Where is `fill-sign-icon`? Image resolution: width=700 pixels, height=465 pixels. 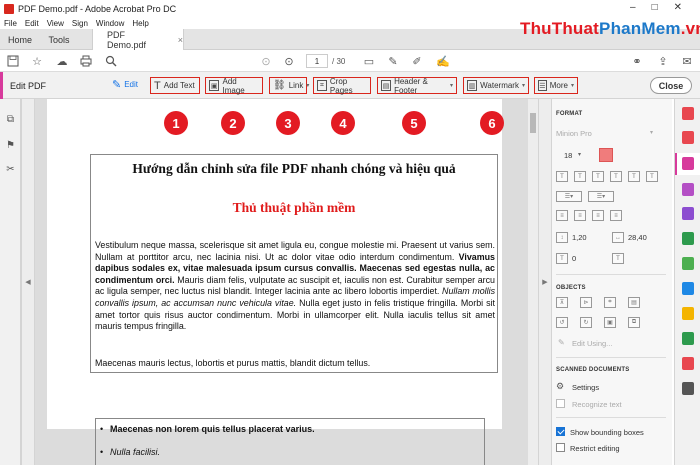 fill-sign-icon is located at coordinates (688, 213).